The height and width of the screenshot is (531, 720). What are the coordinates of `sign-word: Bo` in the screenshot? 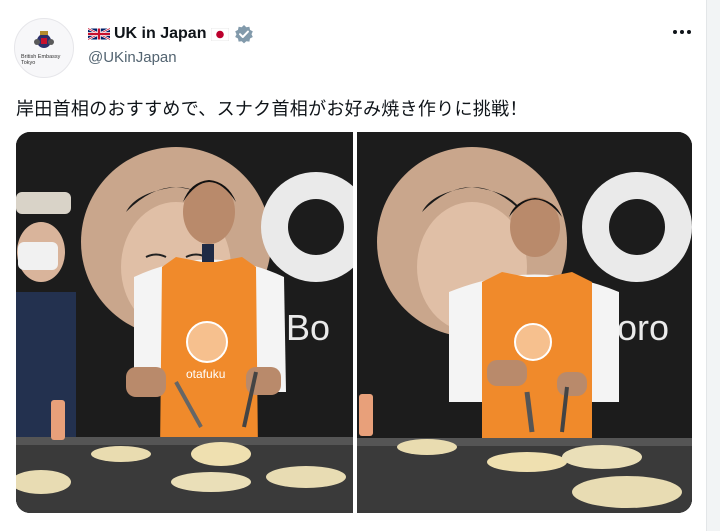 It's located at (308, 327).